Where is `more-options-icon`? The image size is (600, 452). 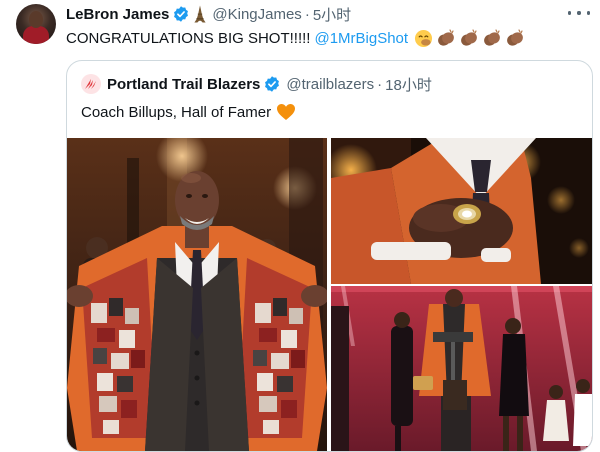
more-options-icon is located at coordinates (579, 13).